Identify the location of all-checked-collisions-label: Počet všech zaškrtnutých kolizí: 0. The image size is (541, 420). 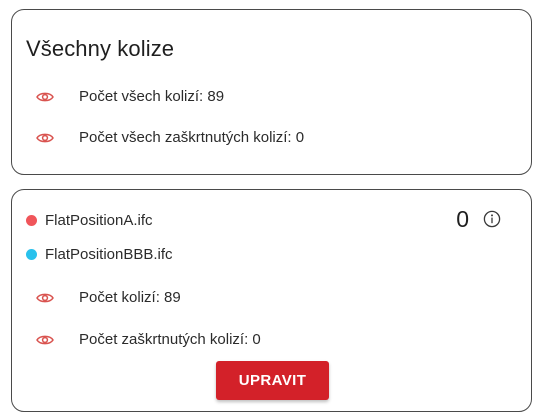
(192, 137).